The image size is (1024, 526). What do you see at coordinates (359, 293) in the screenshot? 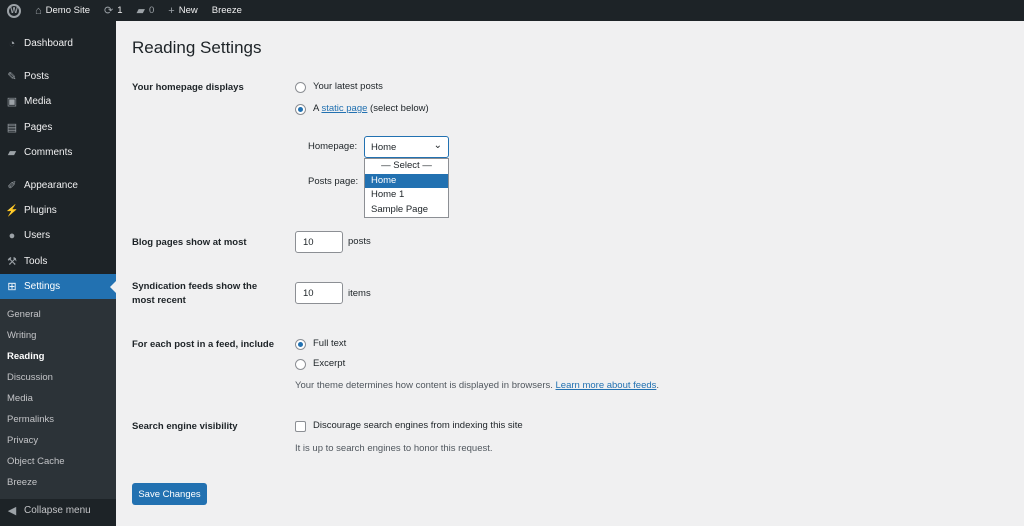
I see `items-unit: items` at bounding box center [359, 293].